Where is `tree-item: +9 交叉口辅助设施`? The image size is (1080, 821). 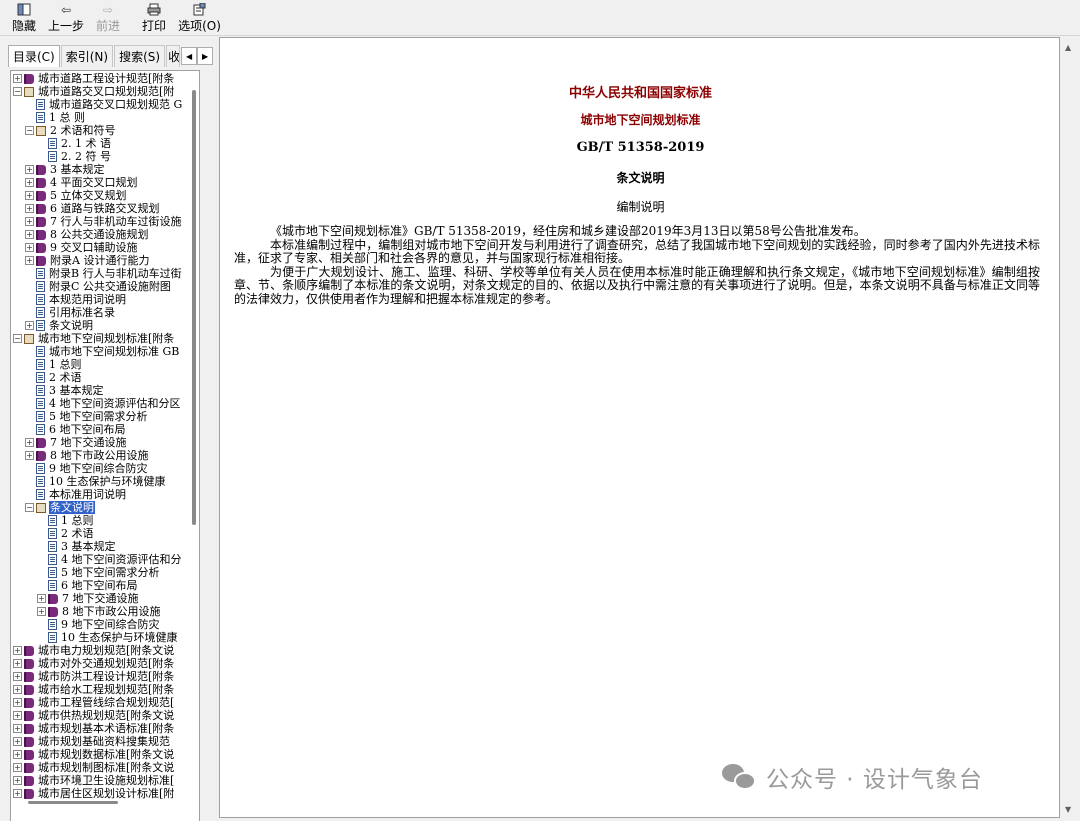
tree-item: +9 交叉口辅助设施 is located at coordinates (82, 247).